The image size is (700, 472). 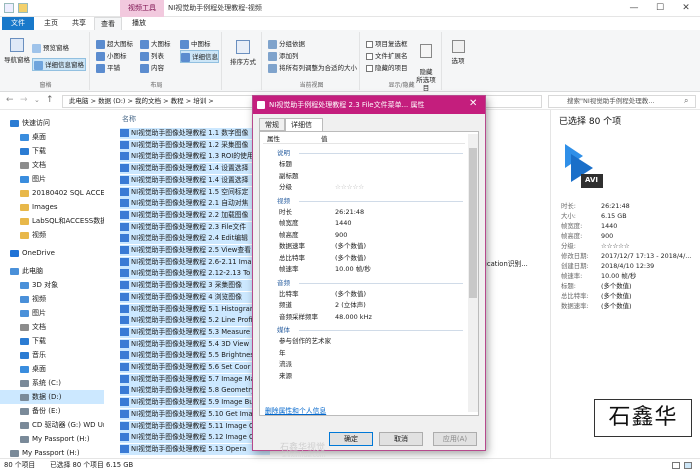 I want to click on nav-item: 文档, so click(x=52, y=165).